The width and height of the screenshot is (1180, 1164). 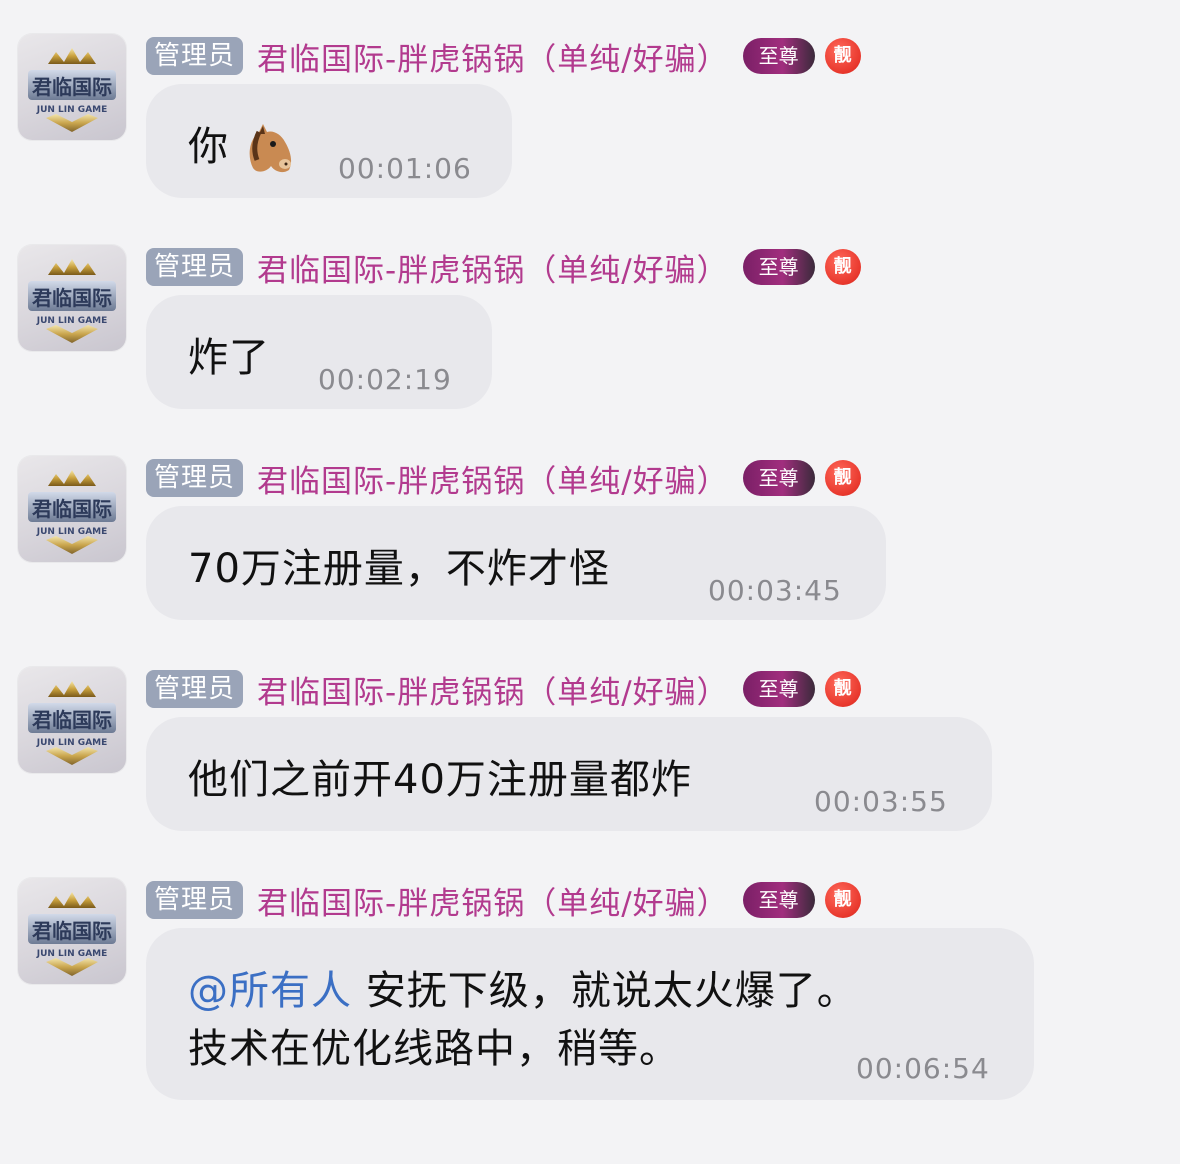 What do you see at coordinates (385, 379) in the screenshot?
I see `message-time: 00:02:19` at bounding box center [385, 379].